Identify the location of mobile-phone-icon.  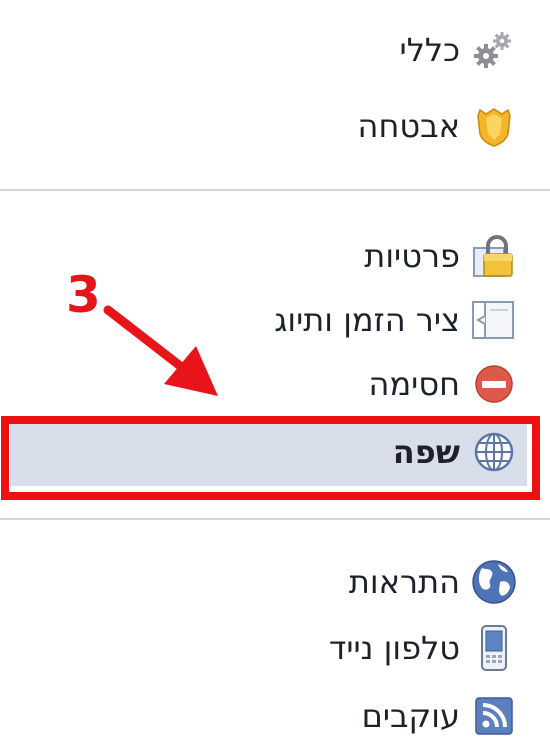
(494, 648).